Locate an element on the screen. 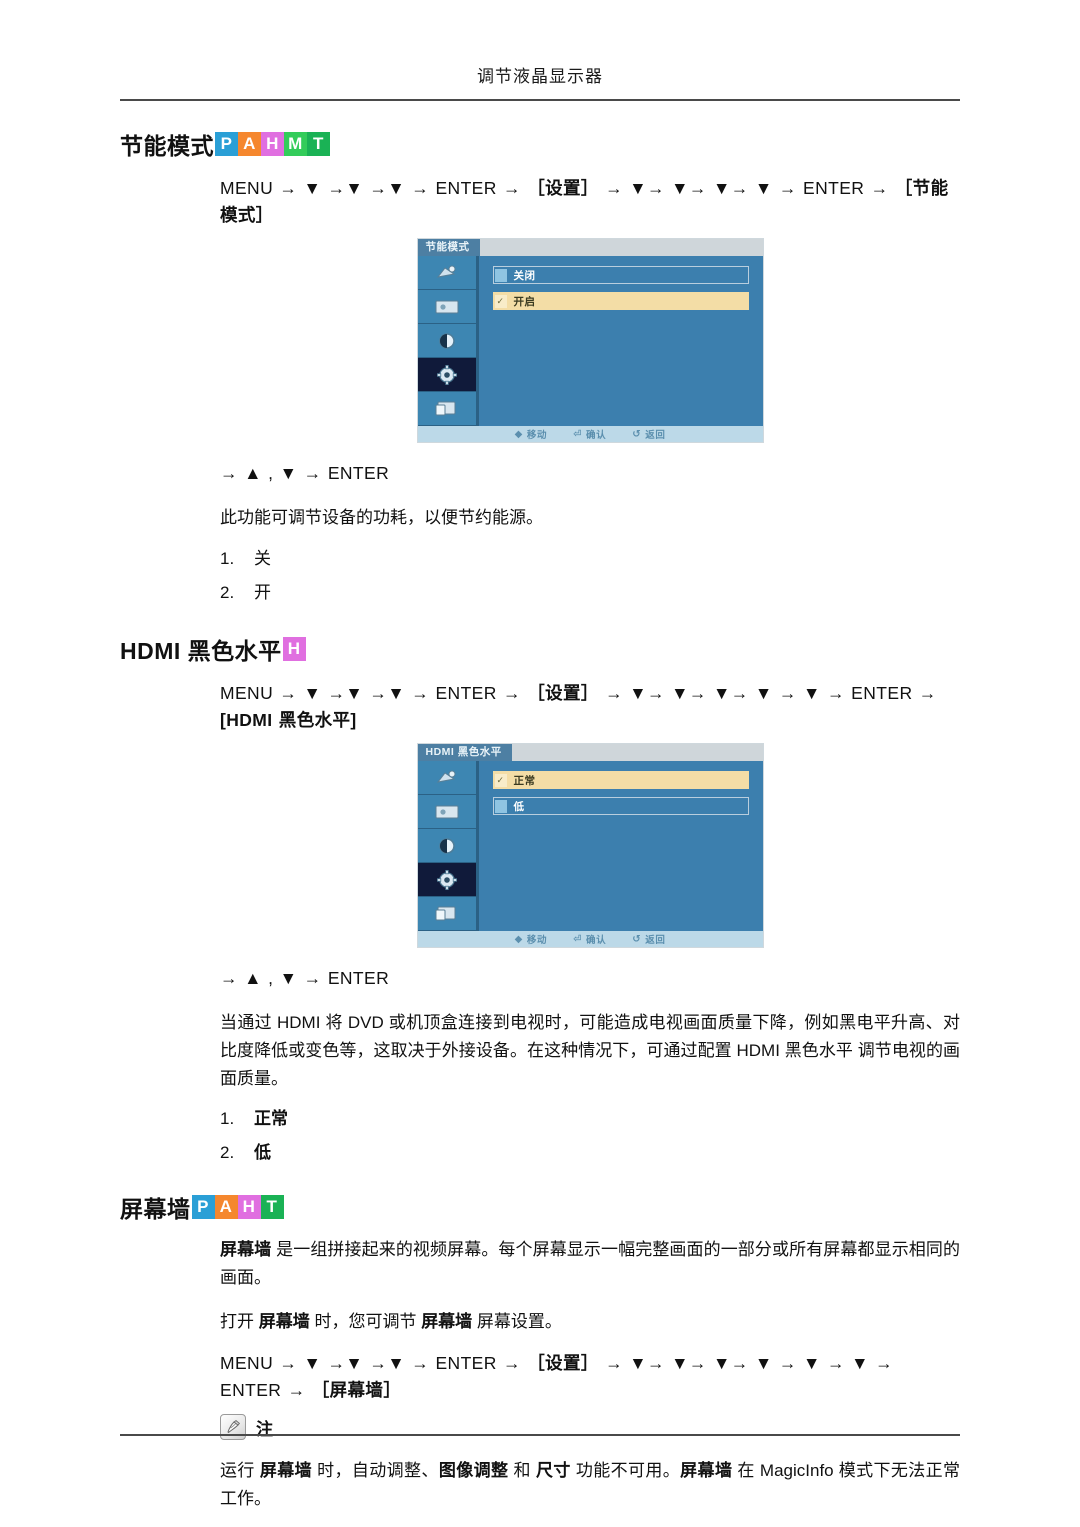  satellite-icon is located at coordinates (445, 271).